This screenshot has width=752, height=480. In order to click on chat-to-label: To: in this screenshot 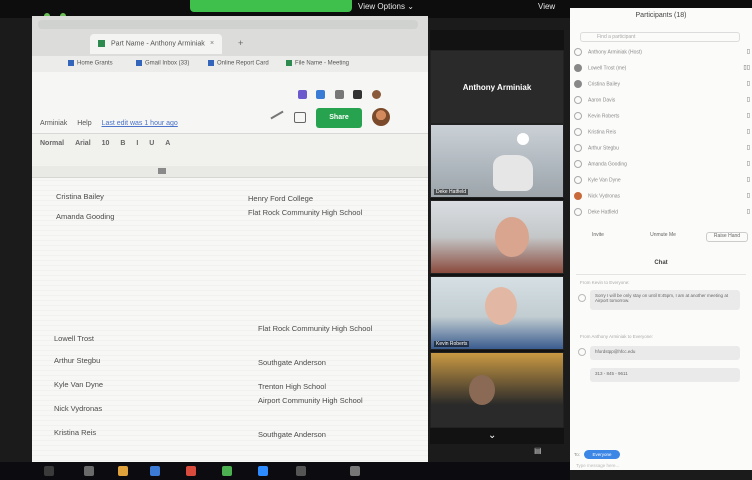, I will do `click(577, 454)`.